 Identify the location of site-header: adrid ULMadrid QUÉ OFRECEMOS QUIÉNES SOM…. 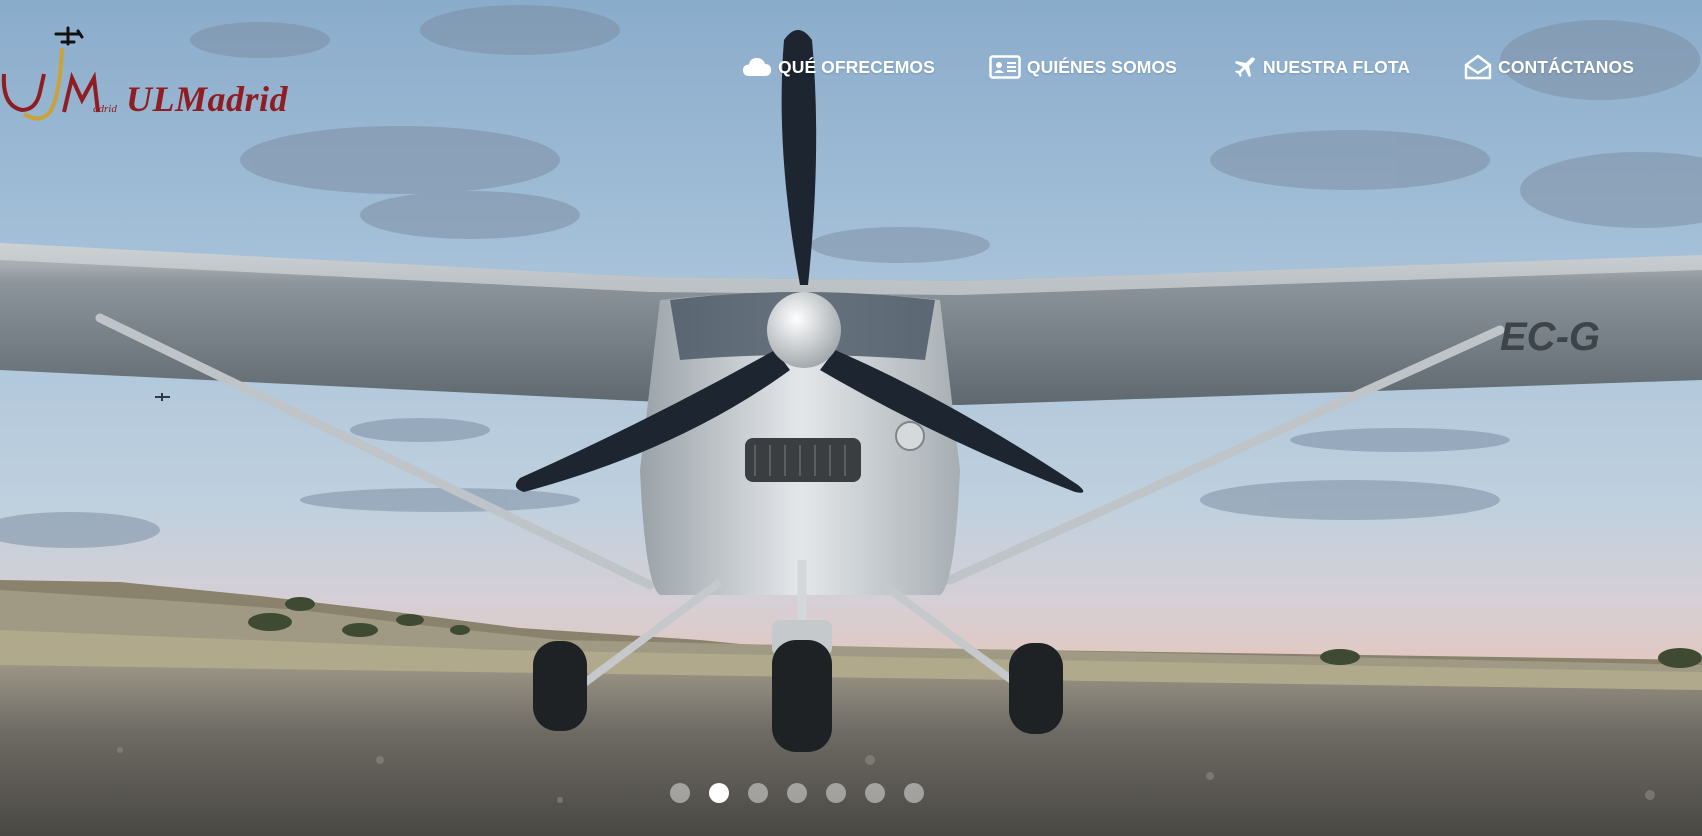
(851, 60).